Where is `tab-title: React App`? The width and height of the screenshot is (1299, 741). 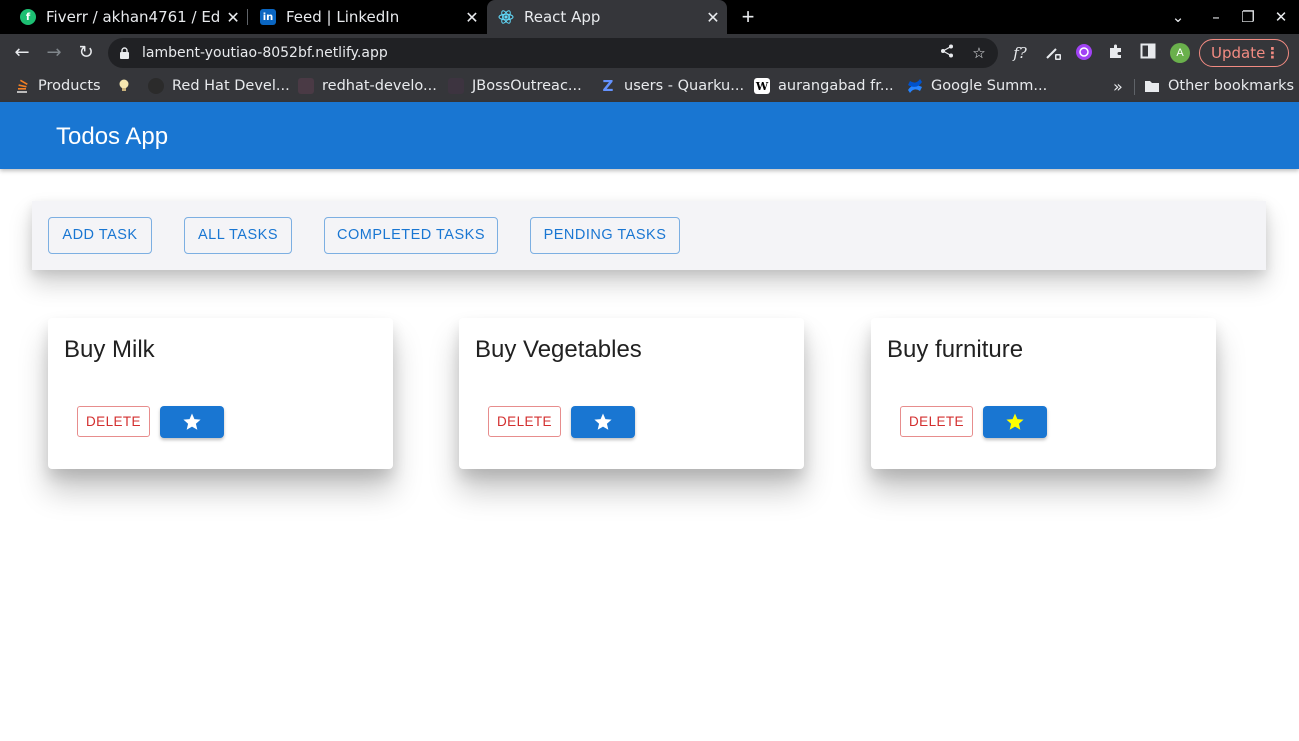
tab-title: React App is located at coordinates (562, 17).